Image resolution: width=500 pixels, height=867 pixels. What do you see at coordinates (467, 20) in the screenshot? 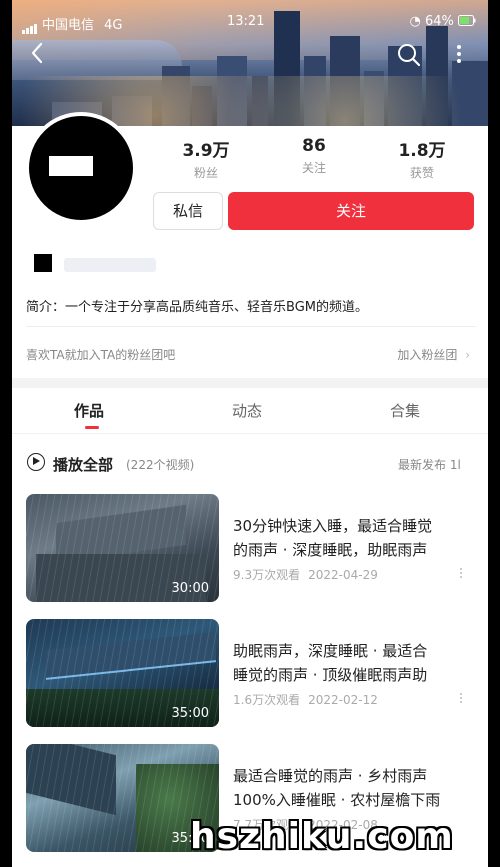
I see `battery-icon` at bounding box center [467, 20].